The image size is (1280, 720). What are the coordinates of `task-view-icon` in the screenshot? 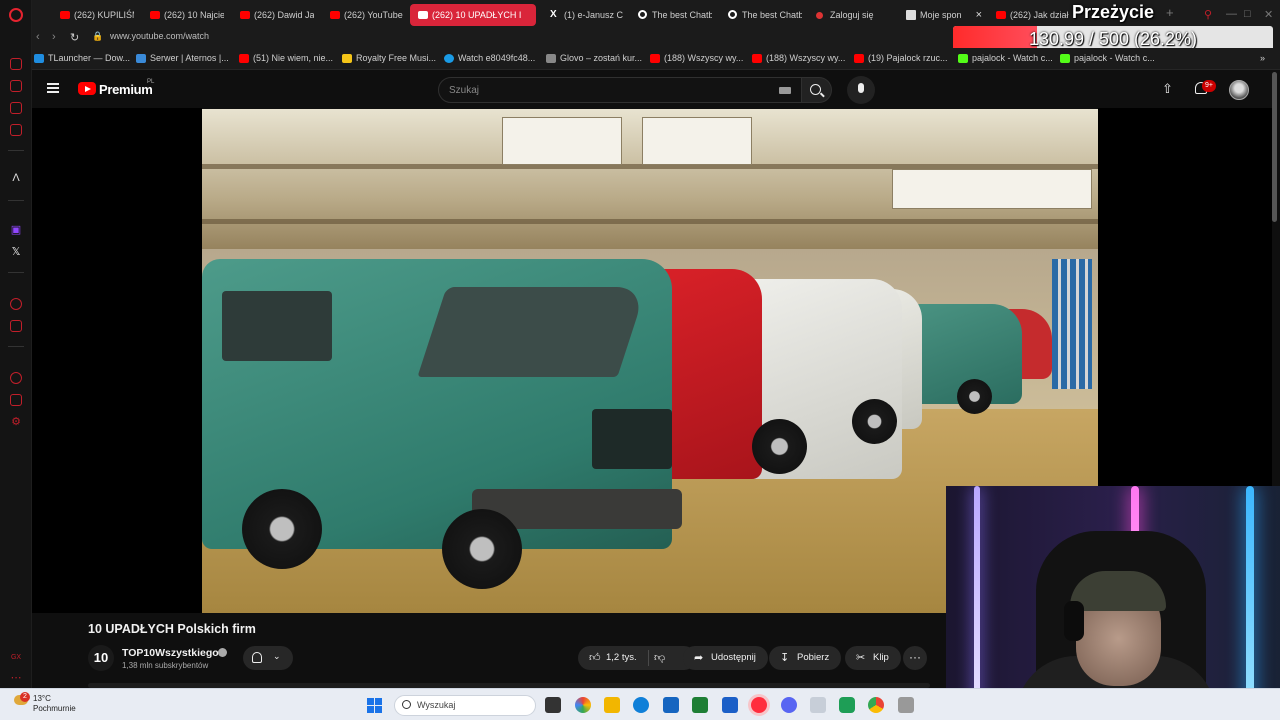 It's located at (553, 705).